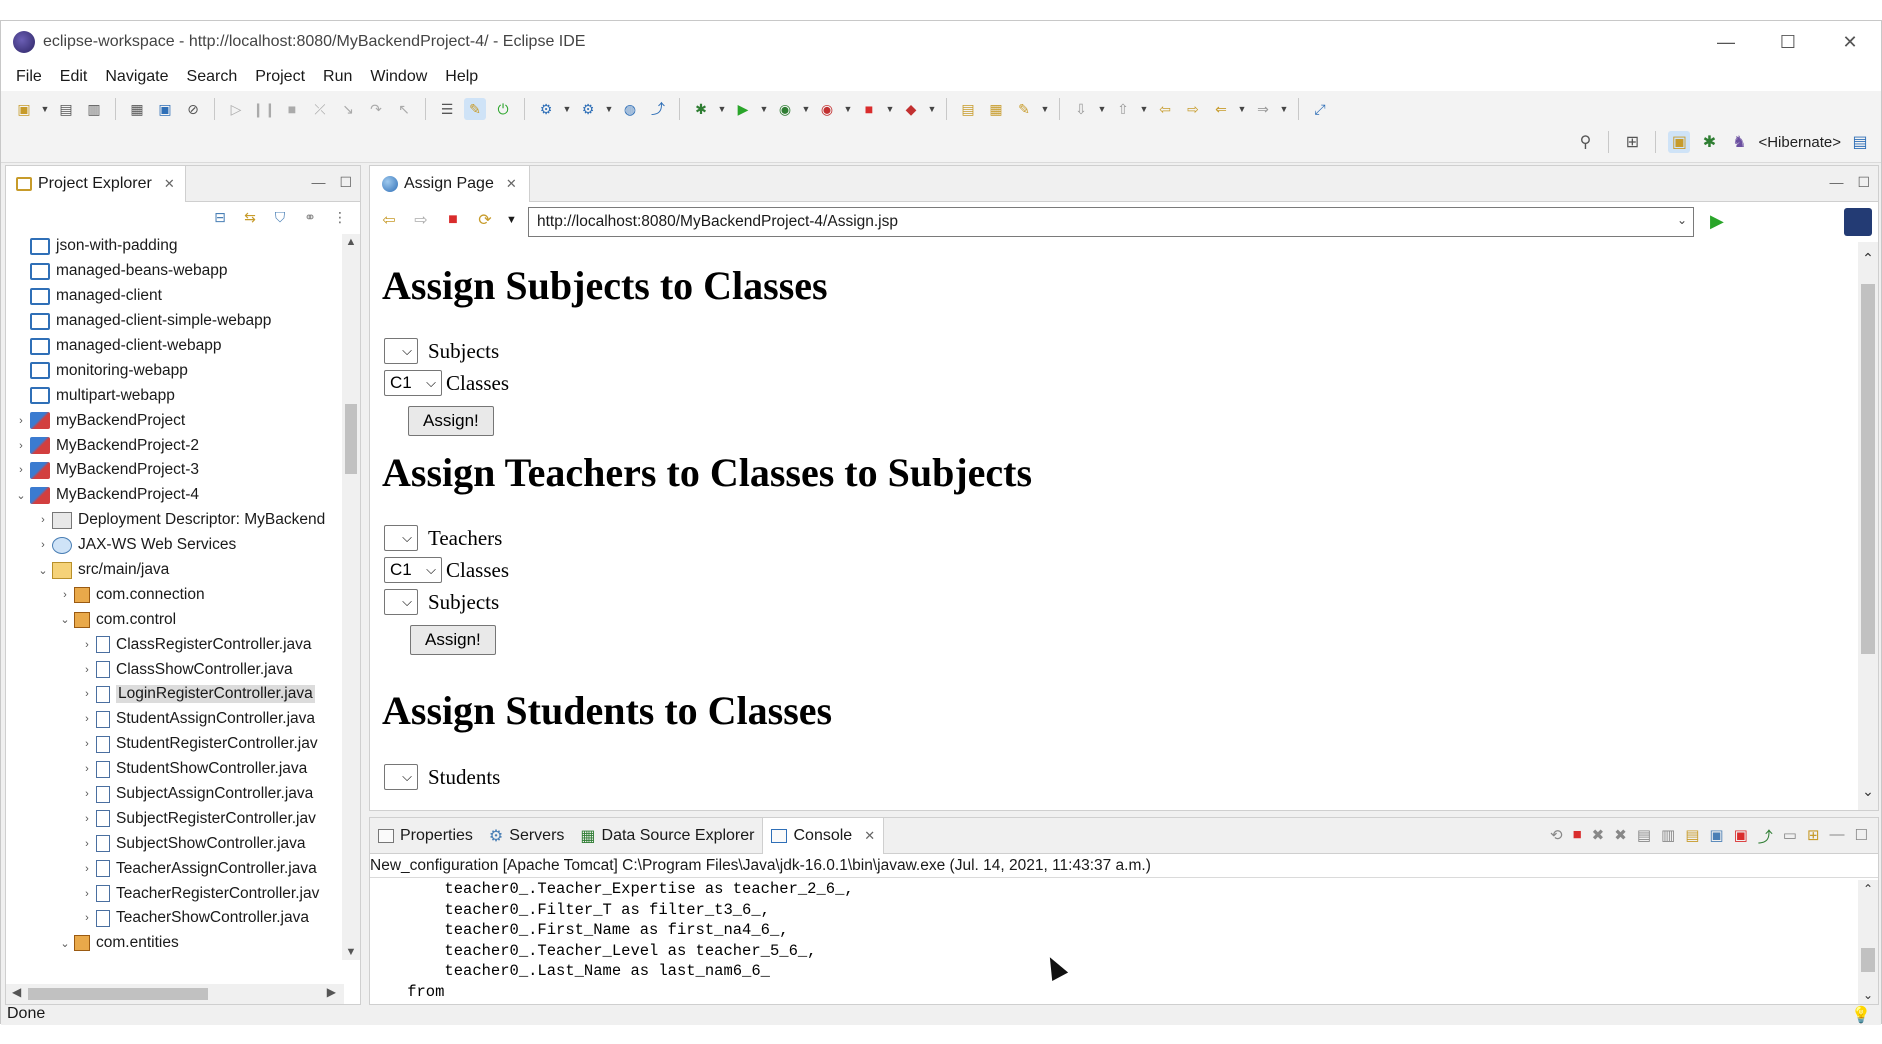  Describe the element at coordinates (1679, 142) in the screenshot. I see `java-ee-perspective-icon: ▣` at that location.